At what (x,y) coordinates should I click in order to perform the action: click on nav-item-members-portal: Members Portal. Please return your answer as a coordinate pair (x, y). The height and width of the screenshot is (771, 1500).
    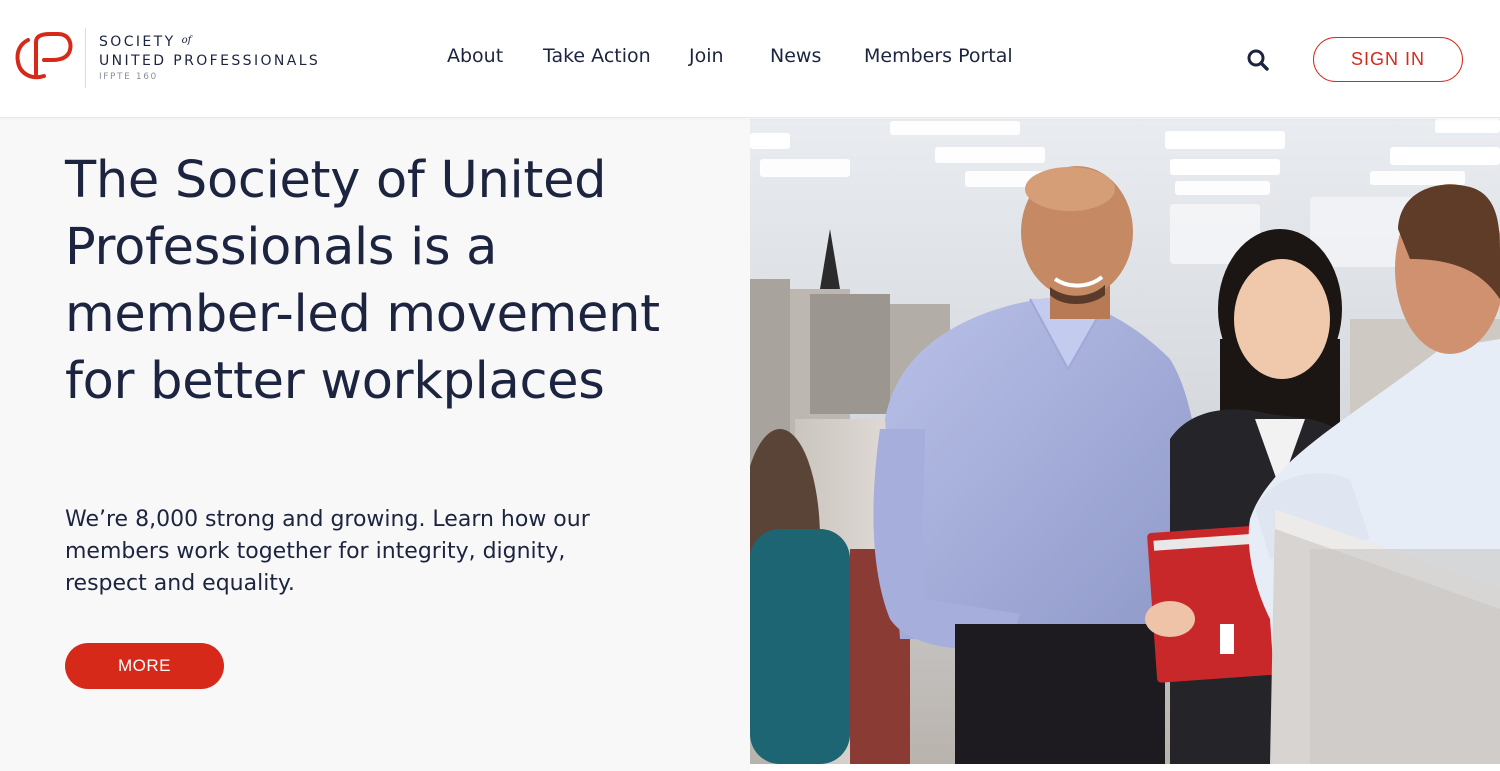
    Looking at the image, I should click on (938, 56).